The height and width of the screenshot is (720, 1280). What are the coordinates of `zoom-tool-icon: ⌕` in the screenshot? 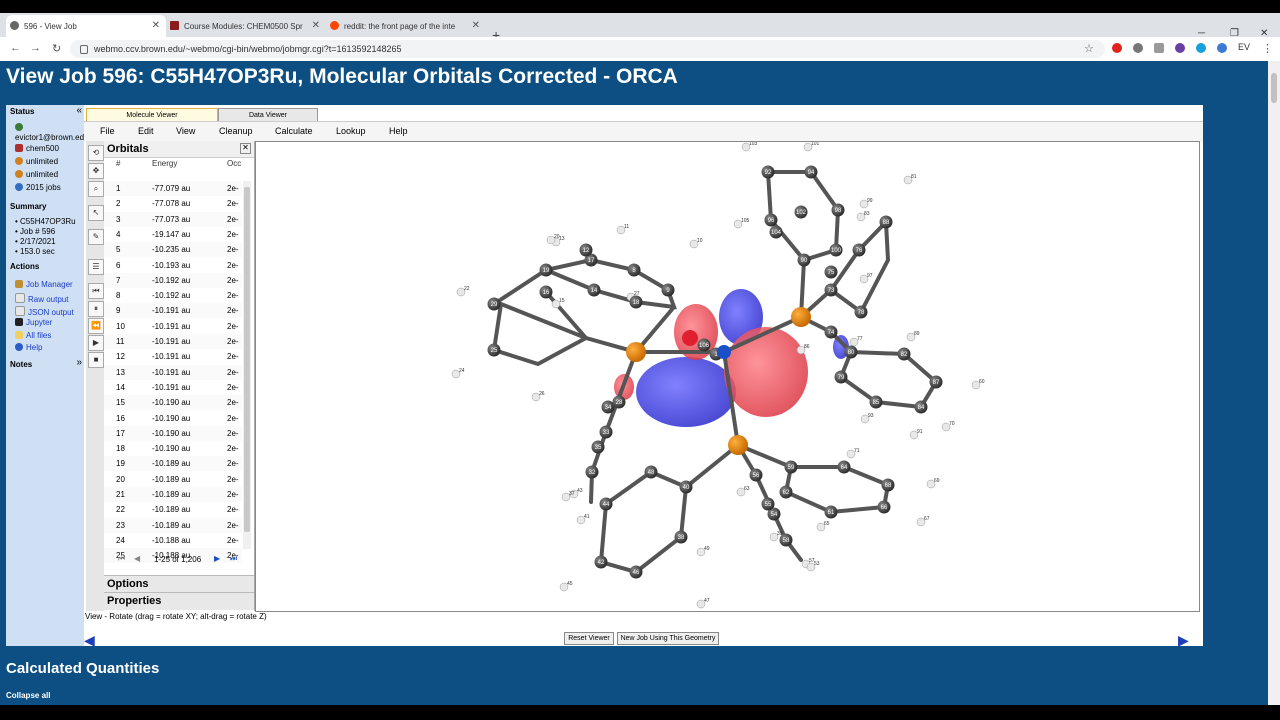 It's located at (96, 189).